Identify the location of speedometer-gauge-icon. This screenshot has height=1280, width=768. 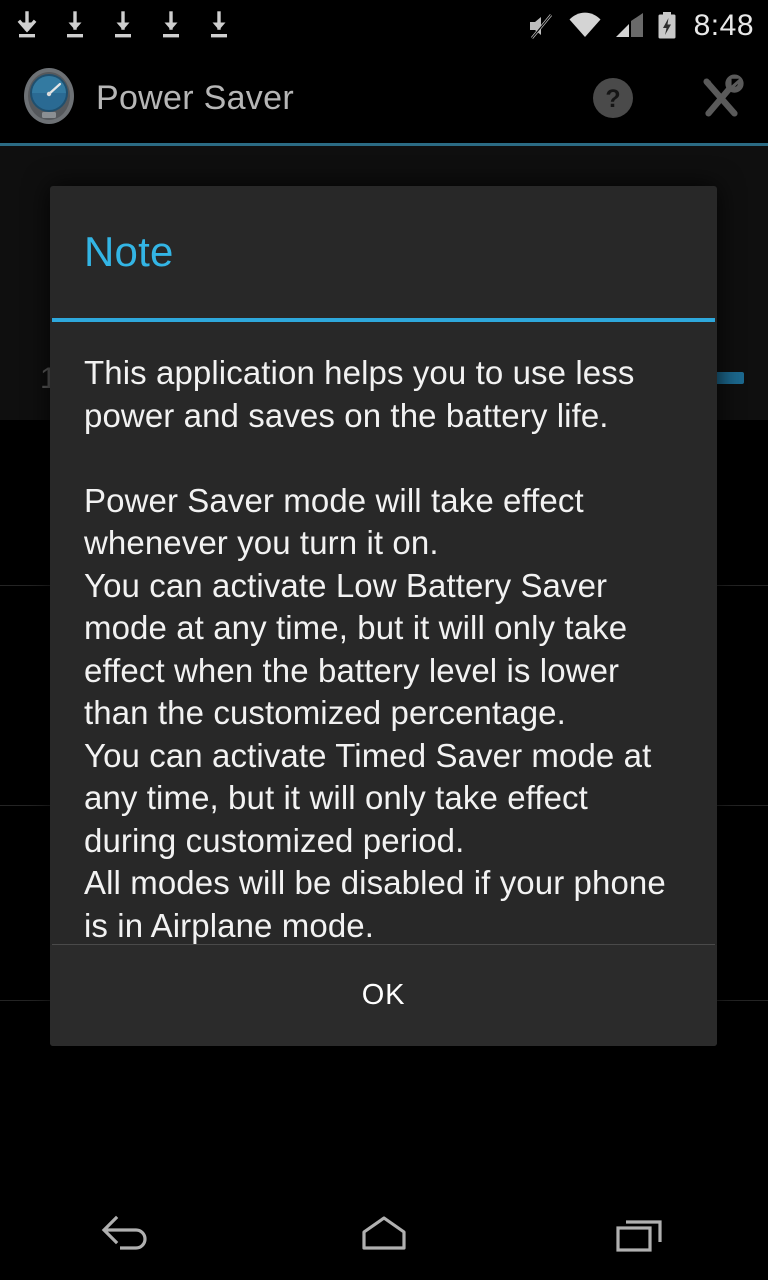
(49, 98).